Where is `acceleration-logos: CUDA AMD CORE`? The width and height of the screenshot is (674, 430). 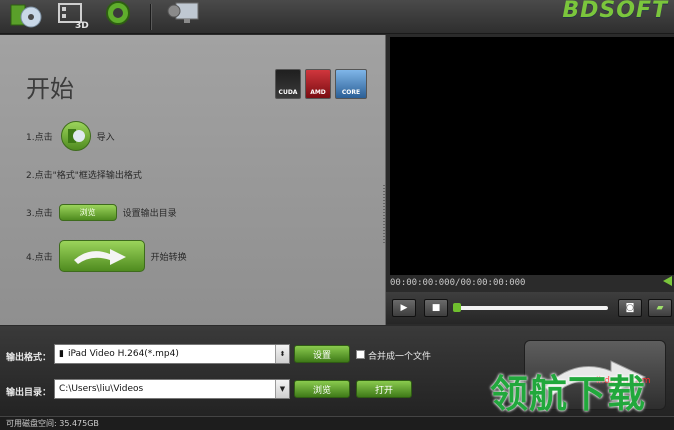 acceleration-logos: CUDA AMD CORE is located at coordinates (321, 84).